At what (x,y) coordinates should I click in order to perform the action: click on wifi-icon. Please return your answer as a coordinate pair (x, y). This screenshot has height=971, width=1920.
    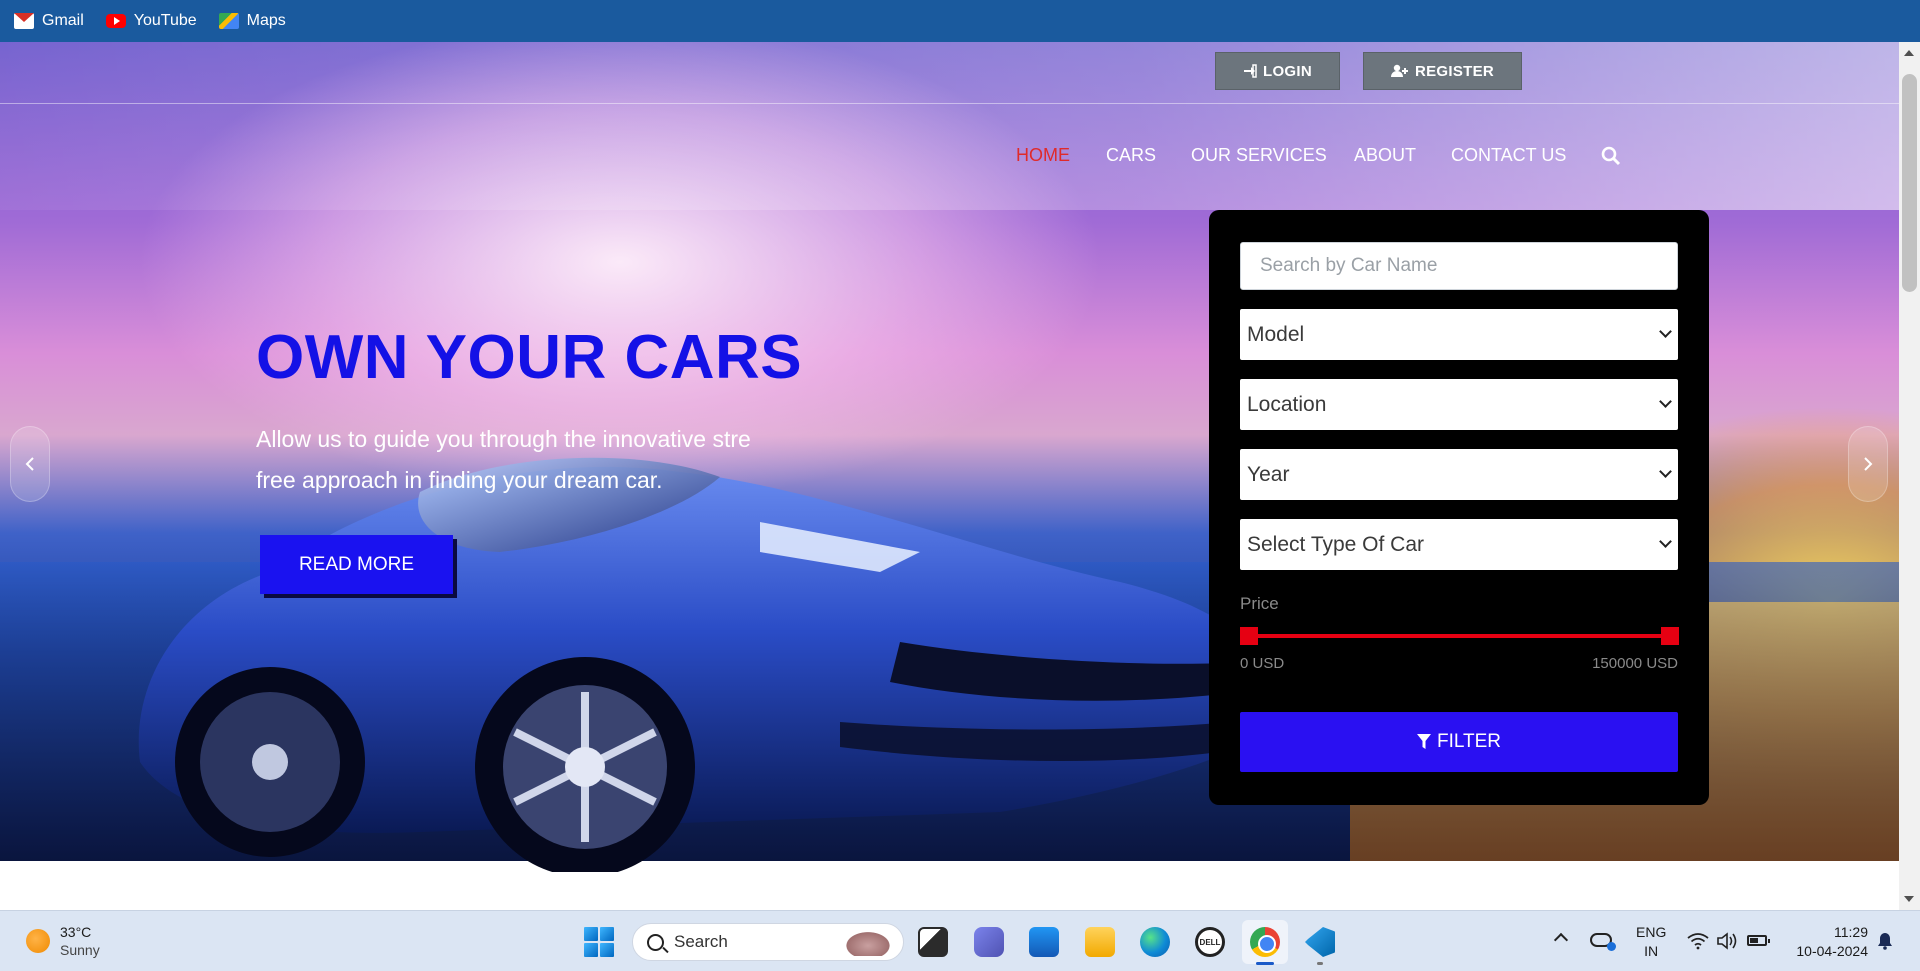
    Looking at the image, I should click on (1698, 941).